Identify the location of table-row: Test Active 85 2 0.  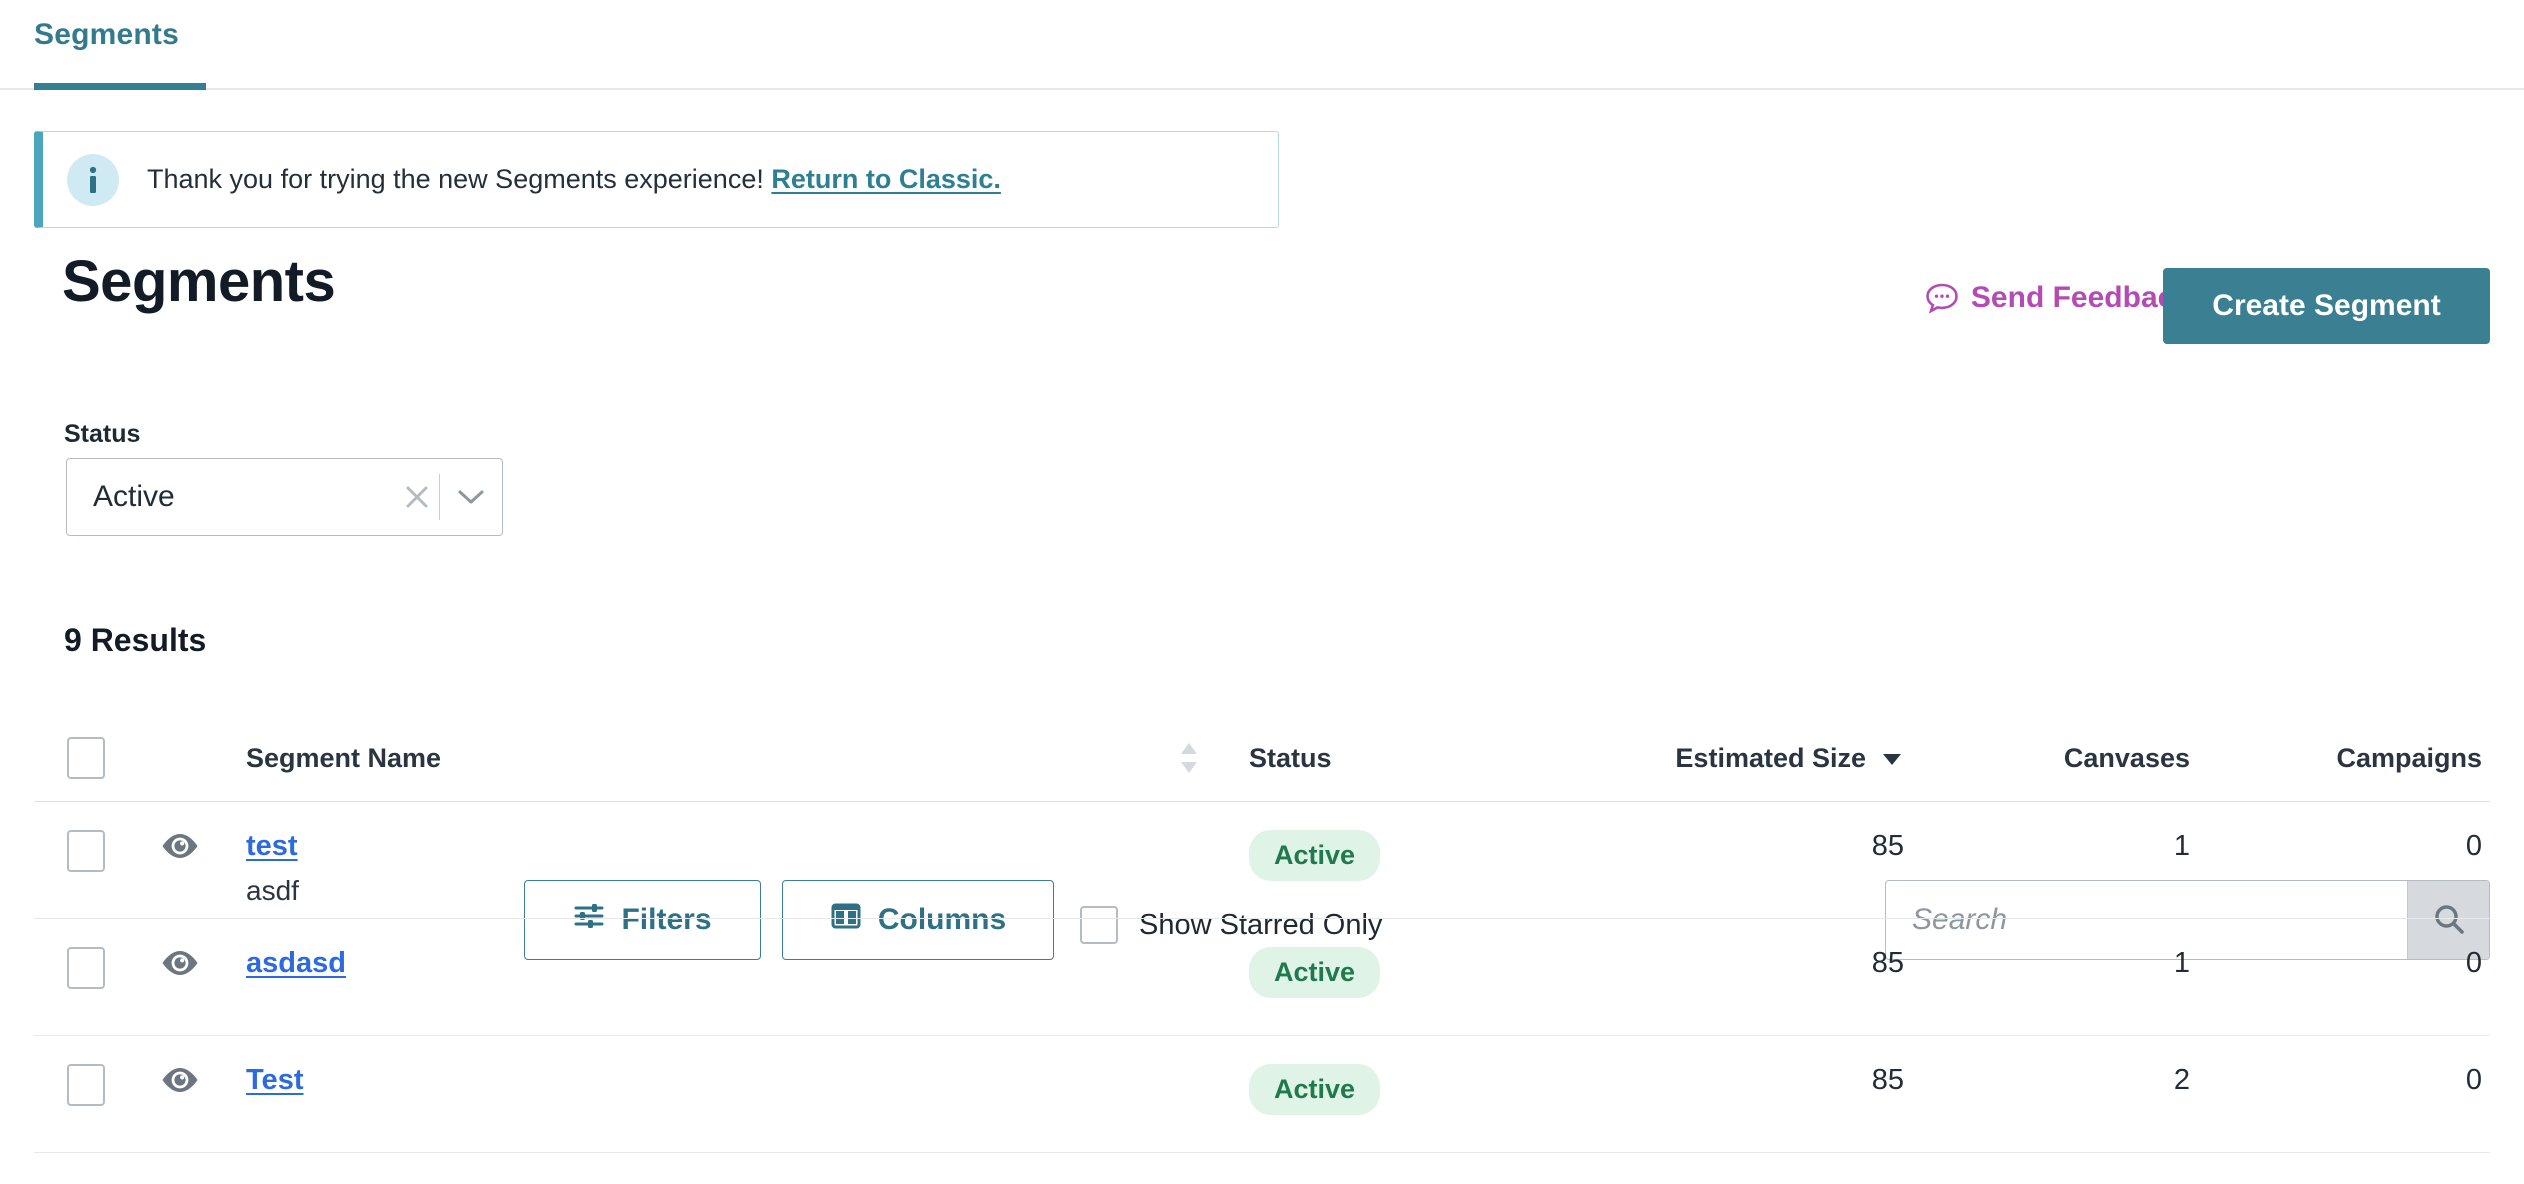
(1262, 1094).